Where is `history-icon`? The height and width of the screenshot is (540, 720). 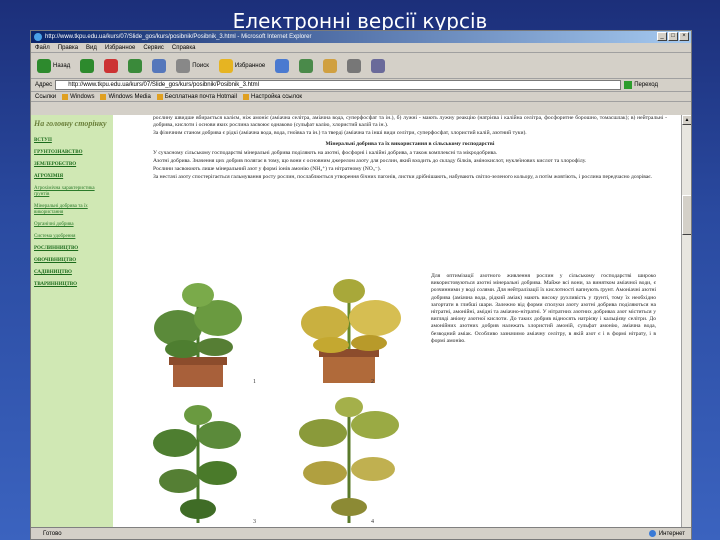
history-icon is located at coordinates (306, 65).